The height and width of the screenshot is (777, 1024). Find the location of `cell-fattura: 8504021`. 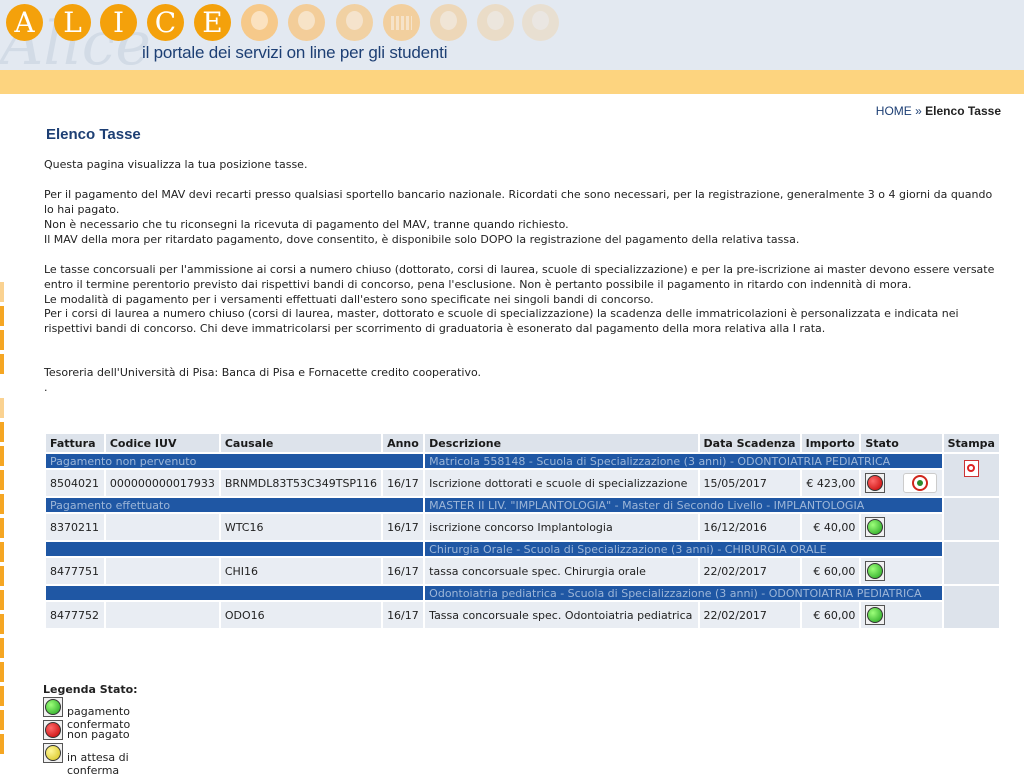

cell-fattura: 8504021 is located at coordinates (75, 483).